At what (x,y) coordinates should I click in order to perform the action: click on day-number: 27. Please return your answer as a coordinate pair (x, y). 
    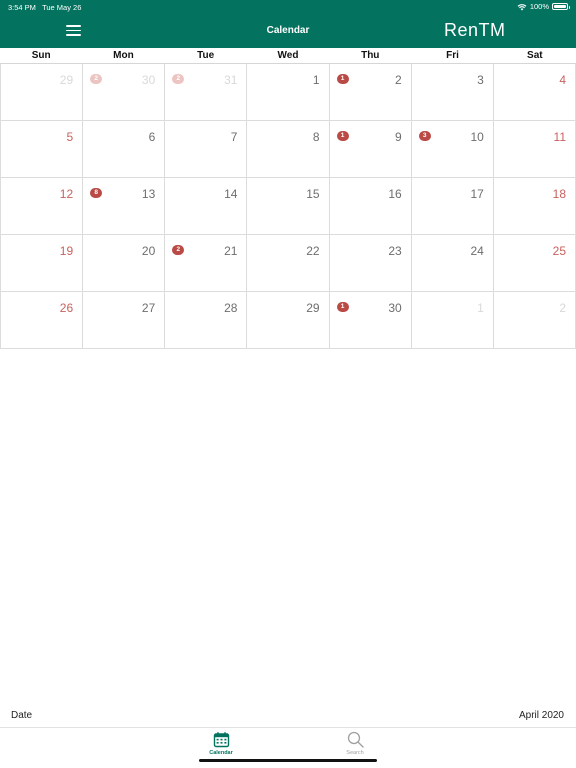
    Looking at the image, I should click on (148, 308).